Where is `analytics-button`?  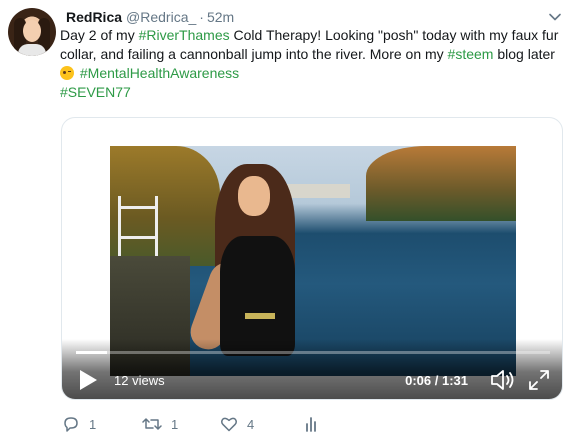 analytics-button is located at coordinates (312, 424).